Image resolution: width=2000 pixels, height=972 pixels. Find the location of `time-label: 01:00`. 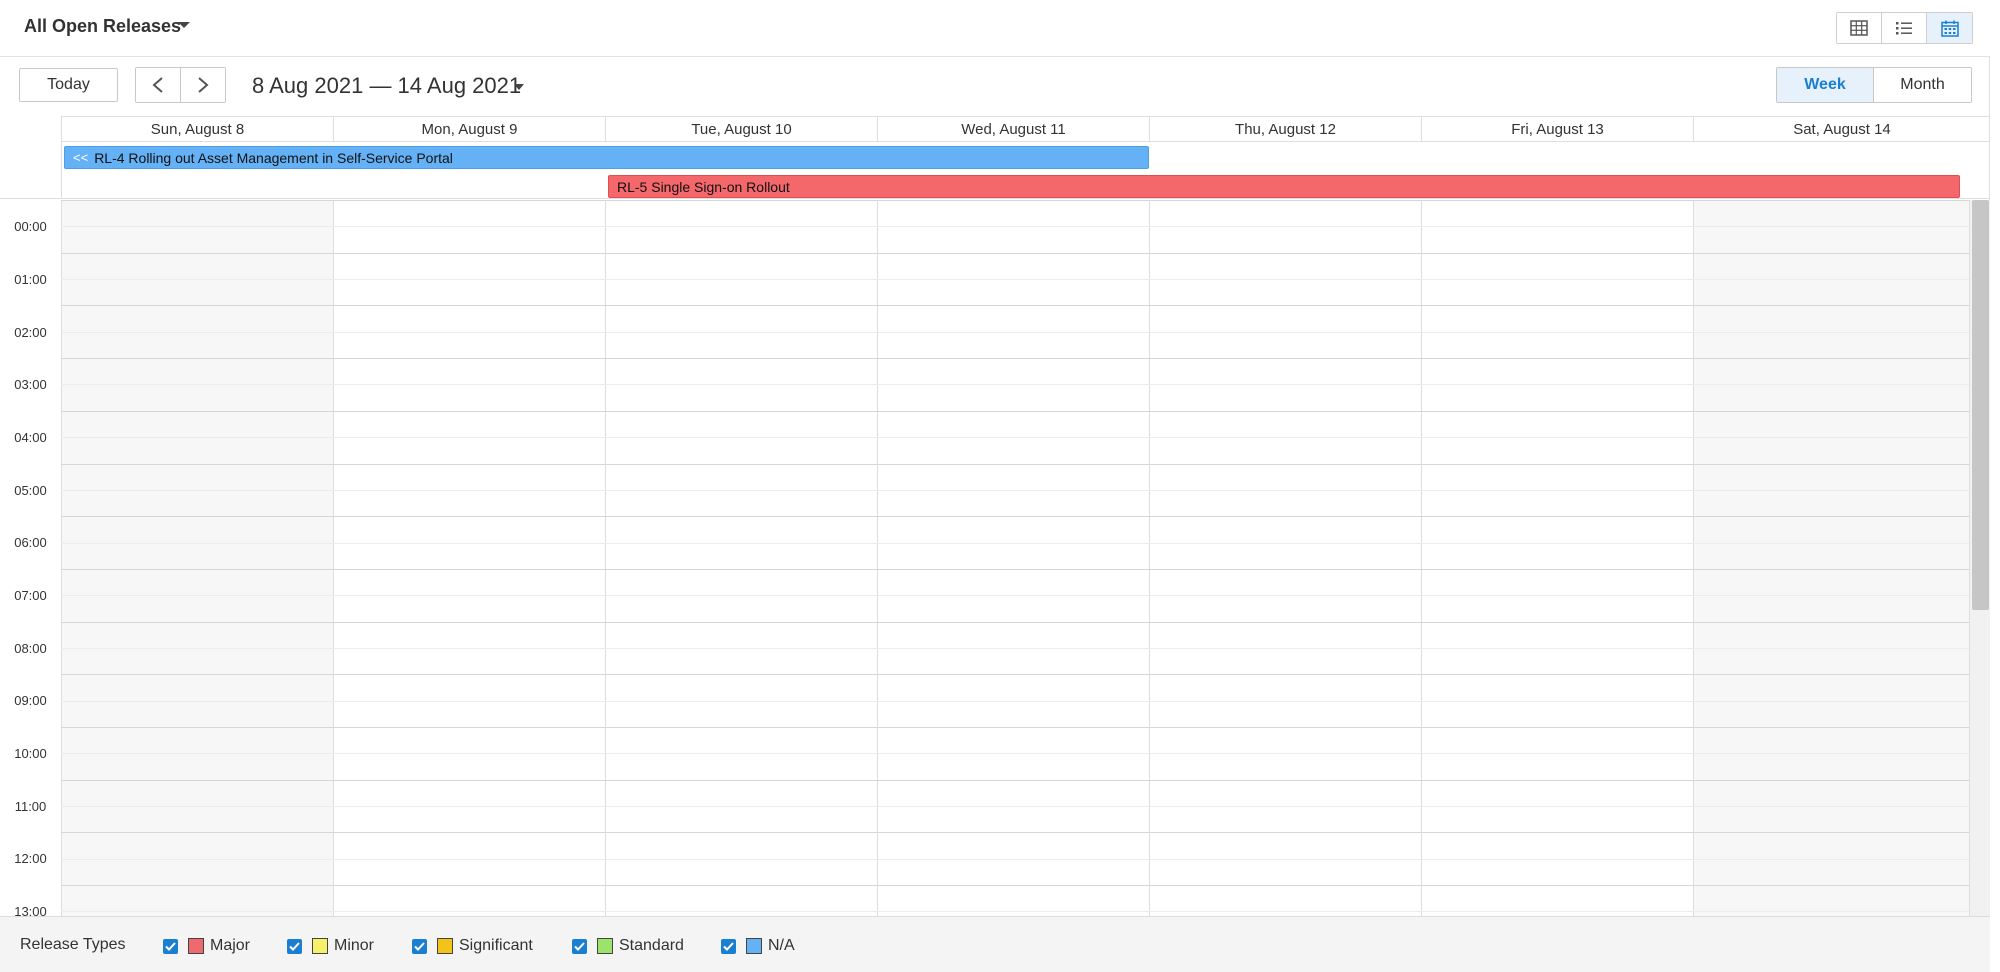

time-label: 01:00 is located at coordinates (30, 279).